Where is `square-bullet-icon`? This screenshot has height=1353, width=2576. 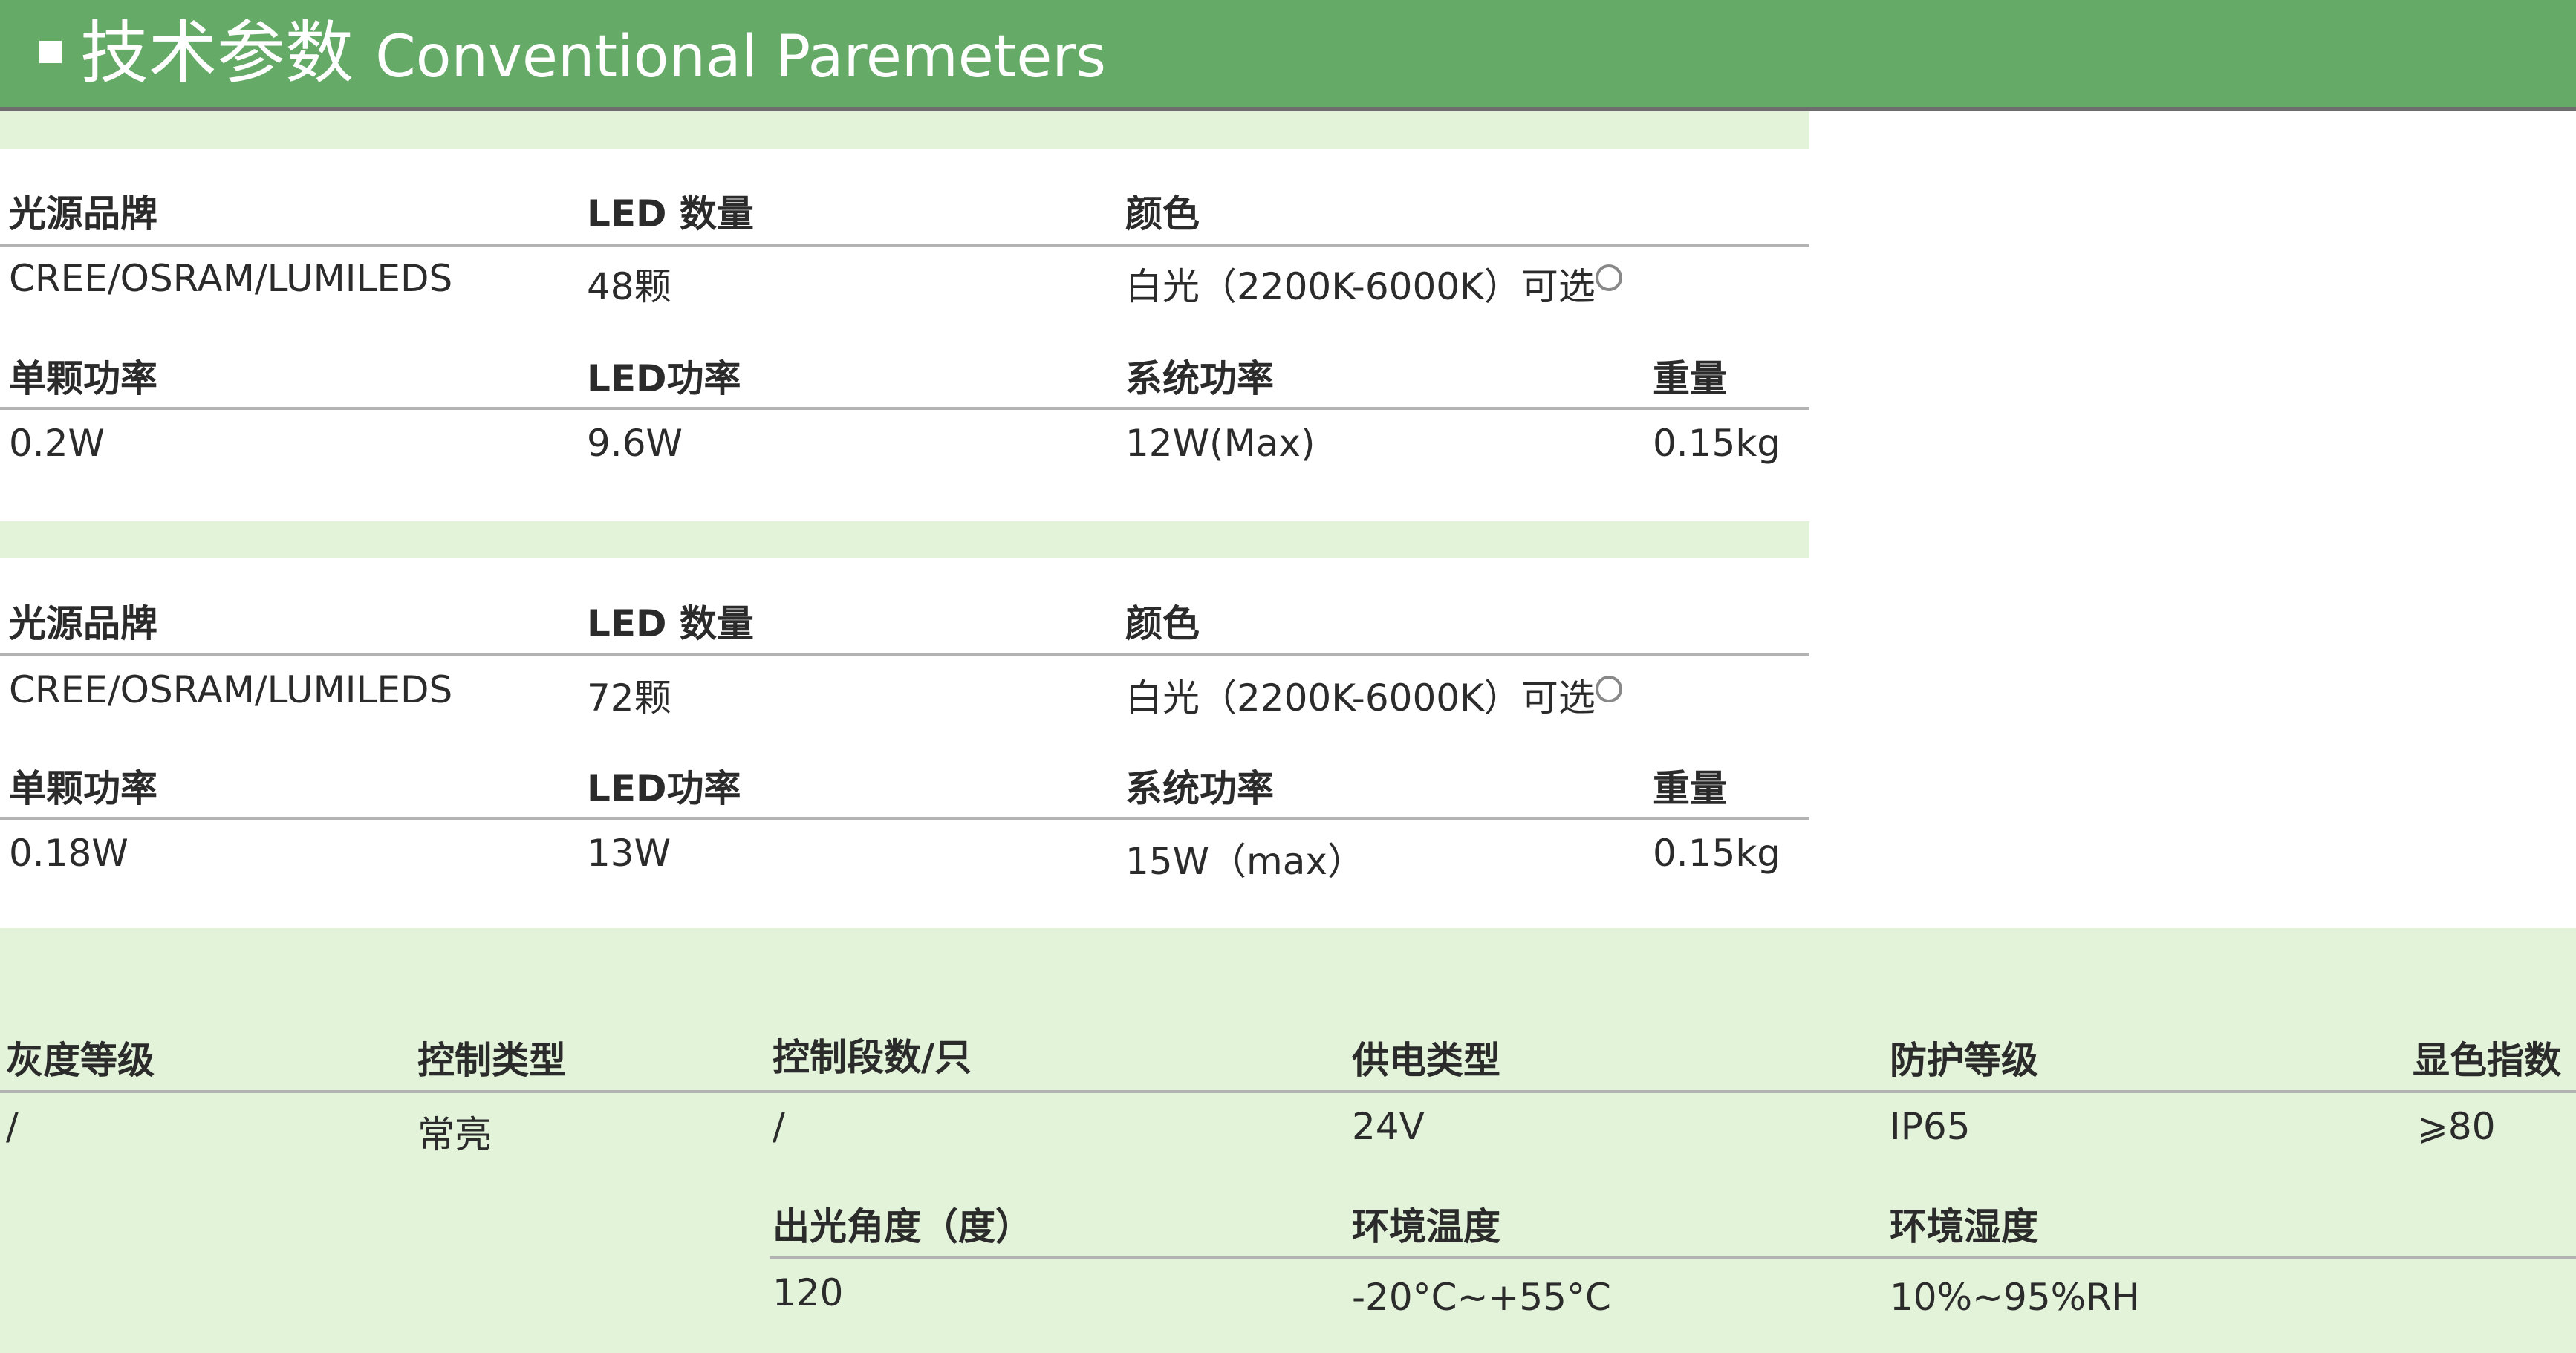 square-bullet-icon is located at coordinates (50, 52).